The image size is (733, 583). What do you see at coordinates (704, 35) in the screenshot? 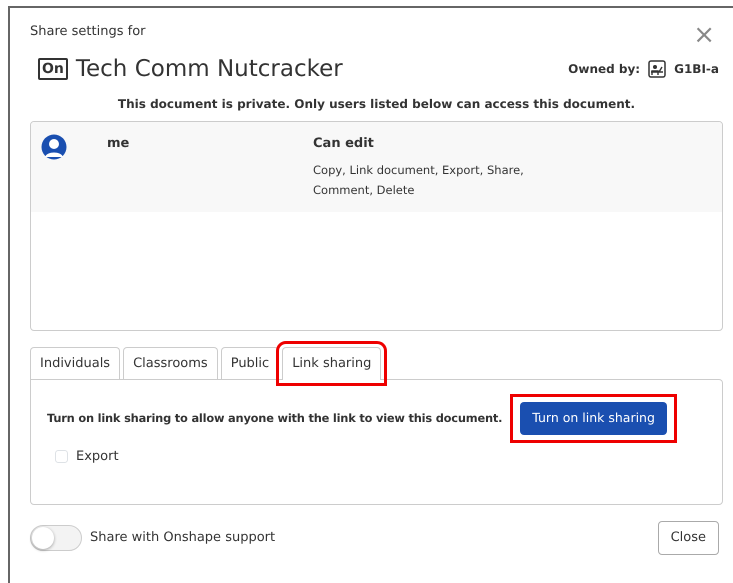
I see `close-button: ×` at bounding box center [704, 35].